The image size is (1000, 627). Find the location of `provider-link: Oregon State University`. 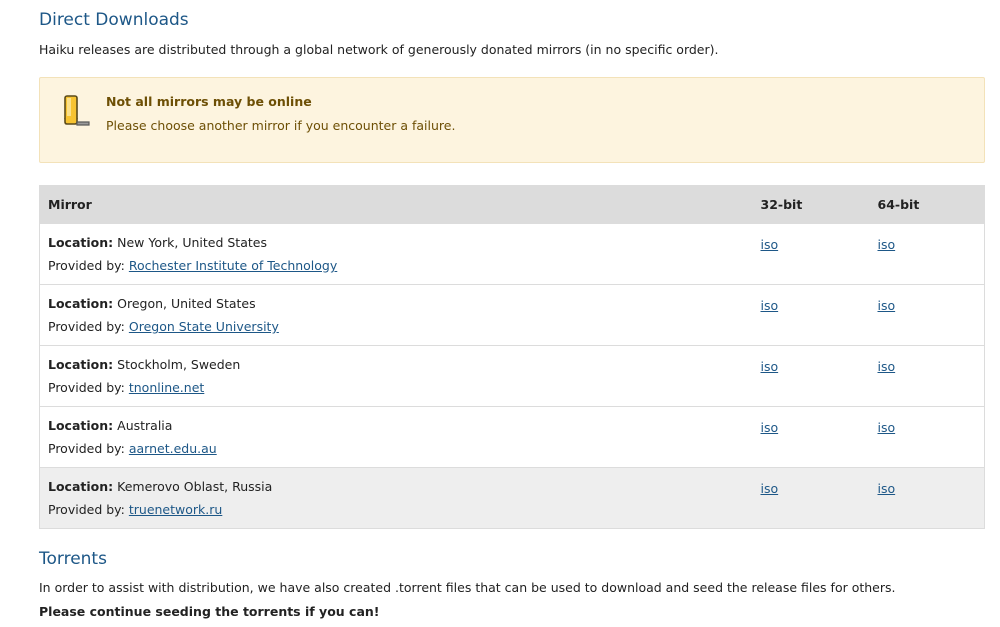

provider-link: Oregon State University is located at coordinates (204, 326).